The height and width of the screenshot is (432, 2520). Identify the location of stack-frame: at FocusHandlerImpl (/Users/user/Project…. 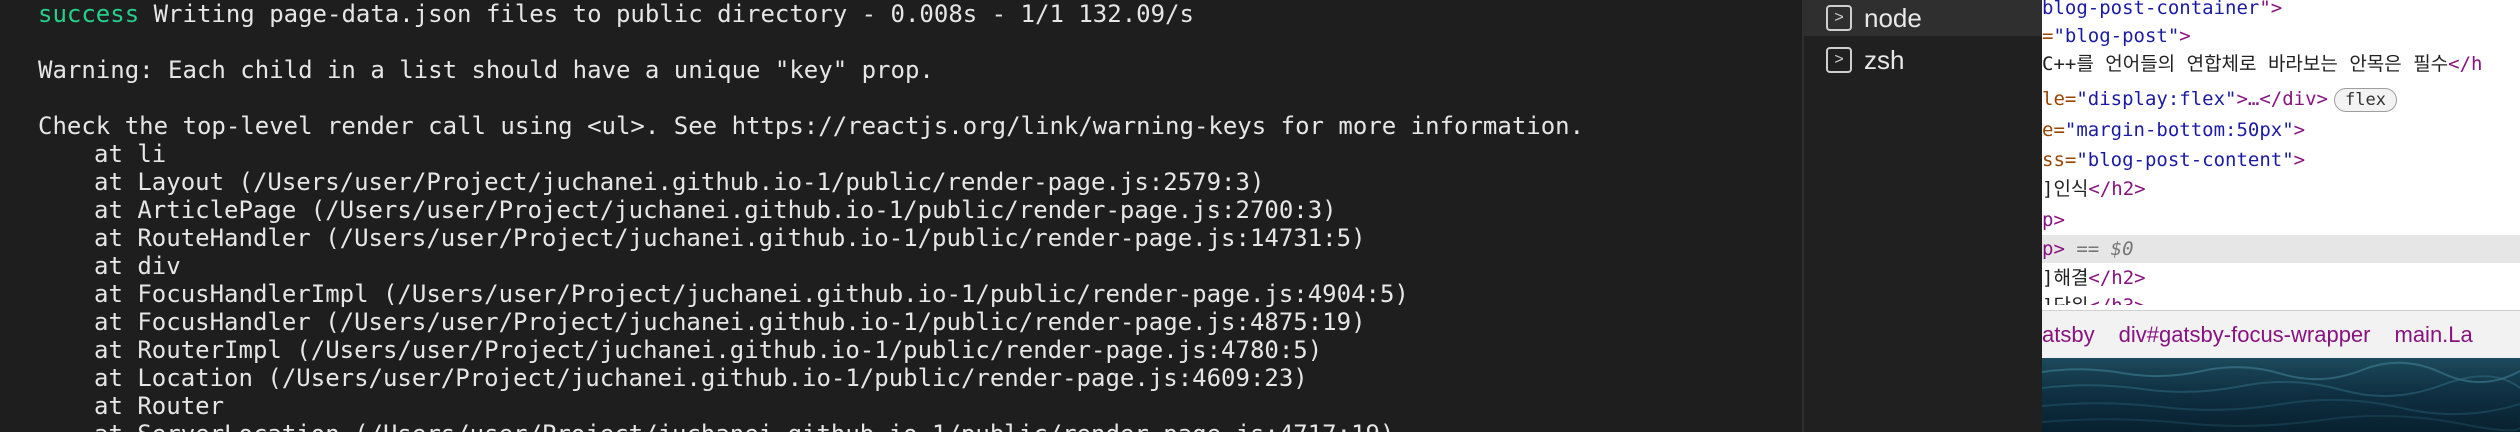
(751, 294).